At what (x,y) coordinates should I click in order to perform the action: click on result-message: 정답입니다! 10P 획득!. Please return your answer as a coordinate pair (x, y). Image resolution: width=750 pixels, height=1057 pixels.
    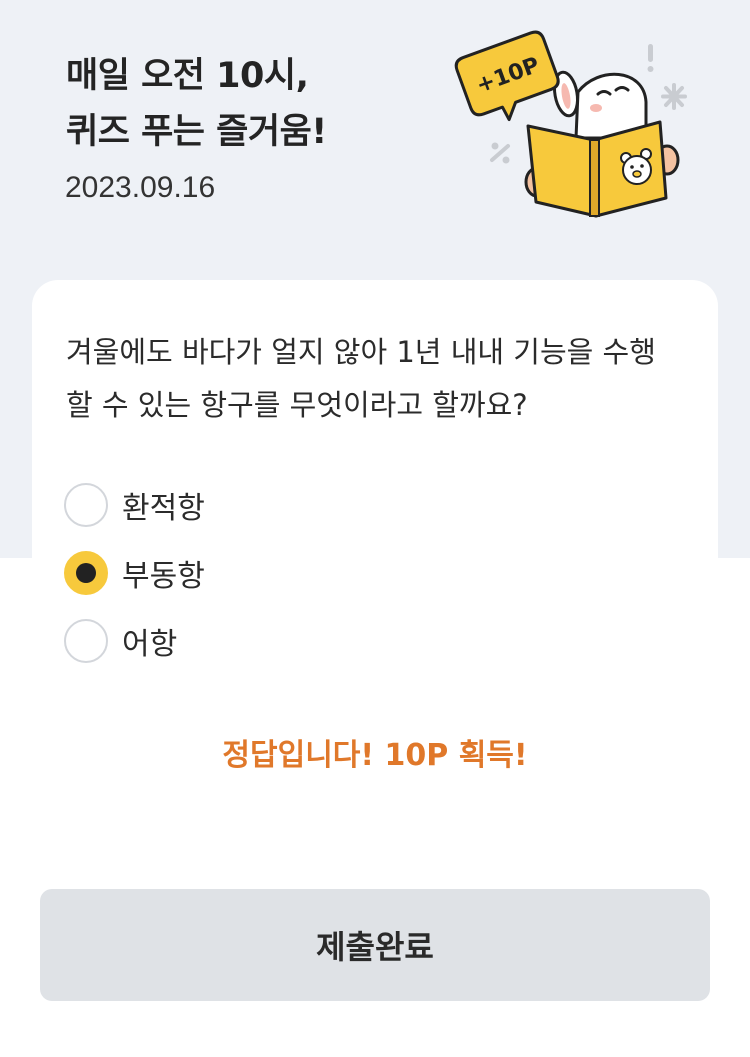
    Looking at the image, I should click on (375, 755).